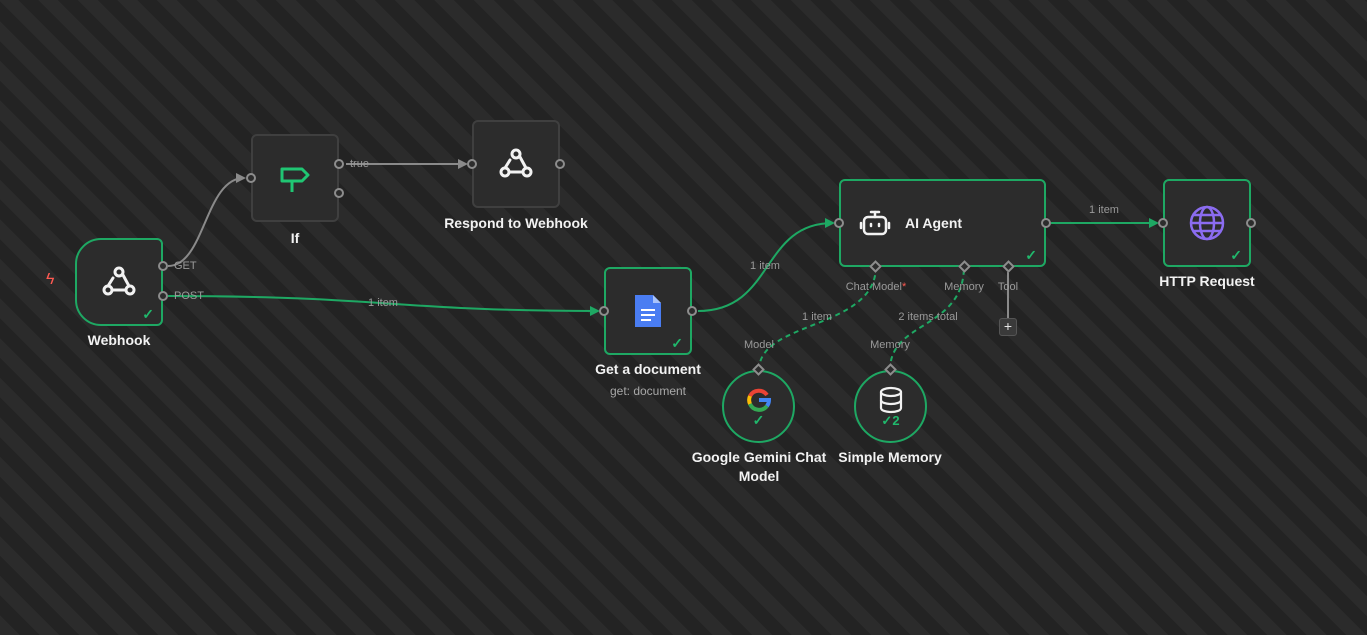 The image size is (1367, 635). Describe the element at coordinates (1207, 281) in the screenshot. I see `node-http-label: HTTP Request` at that location.